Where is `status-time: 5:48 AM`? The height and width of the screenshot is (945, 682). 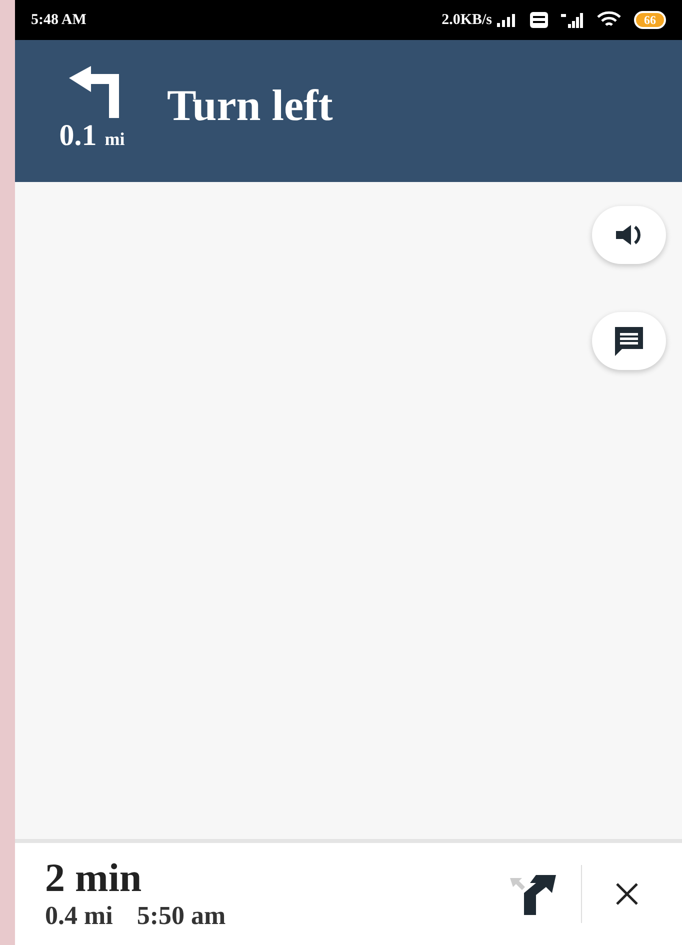
status-time: 5:48 AM is located at coordinates (58, 20).